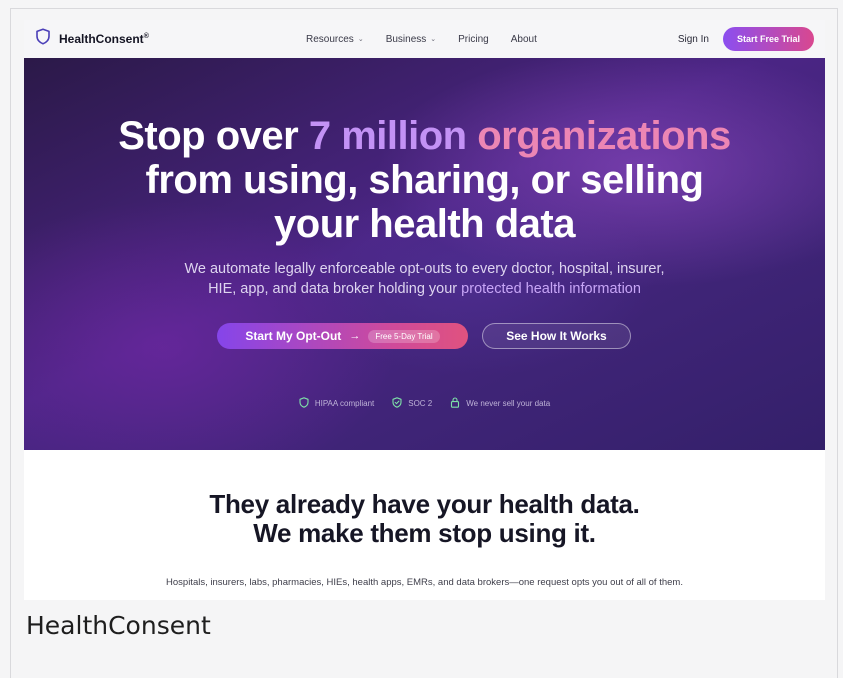  I want to click on hero-subtitle-highlight: protected health information, so click(551, 289).